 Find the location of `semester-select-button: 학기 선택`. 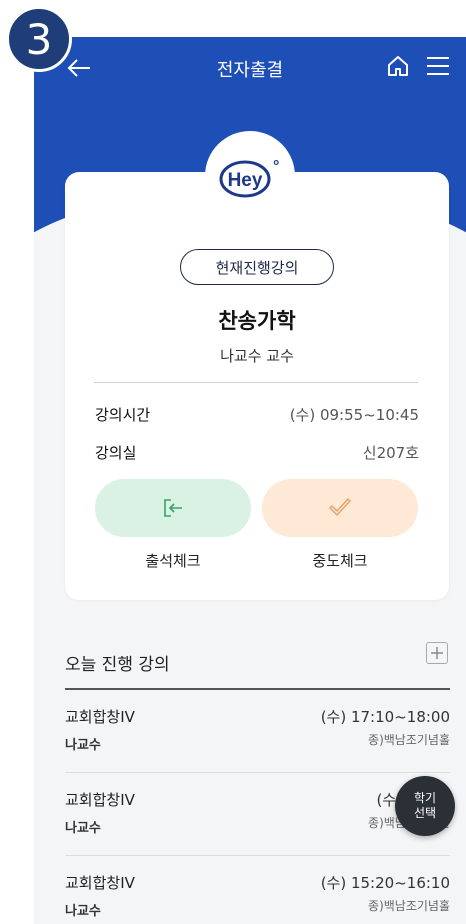

semester-select-button: 학기 선택 is located at coordinates (425, 806).